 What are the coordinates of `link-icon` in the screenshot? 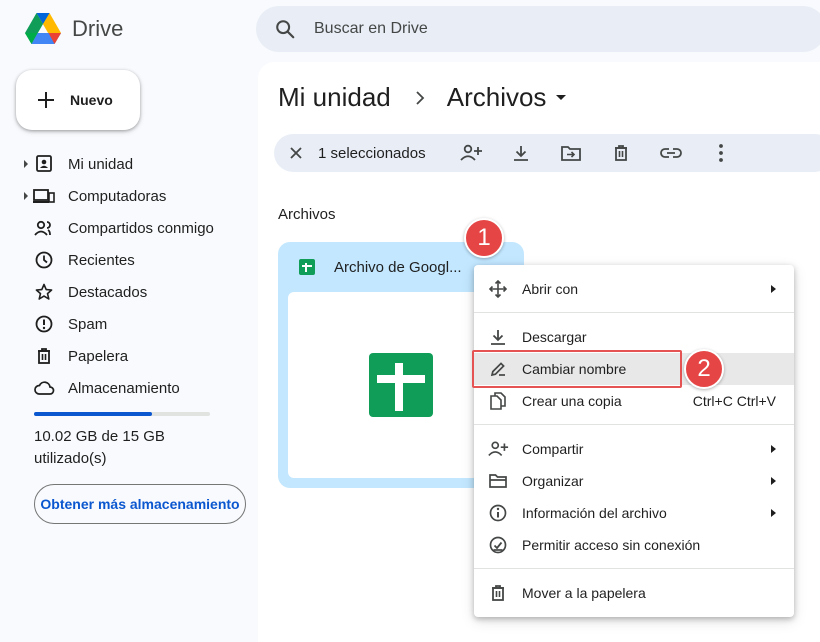 It's located at (670, 153).